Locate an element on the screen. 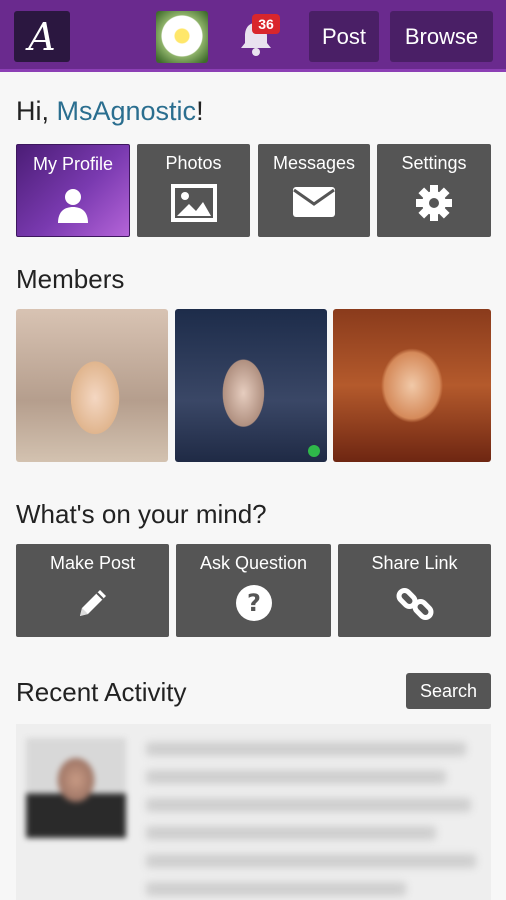  mind-title: What's on your mind? is located at coordinates (141, 514).